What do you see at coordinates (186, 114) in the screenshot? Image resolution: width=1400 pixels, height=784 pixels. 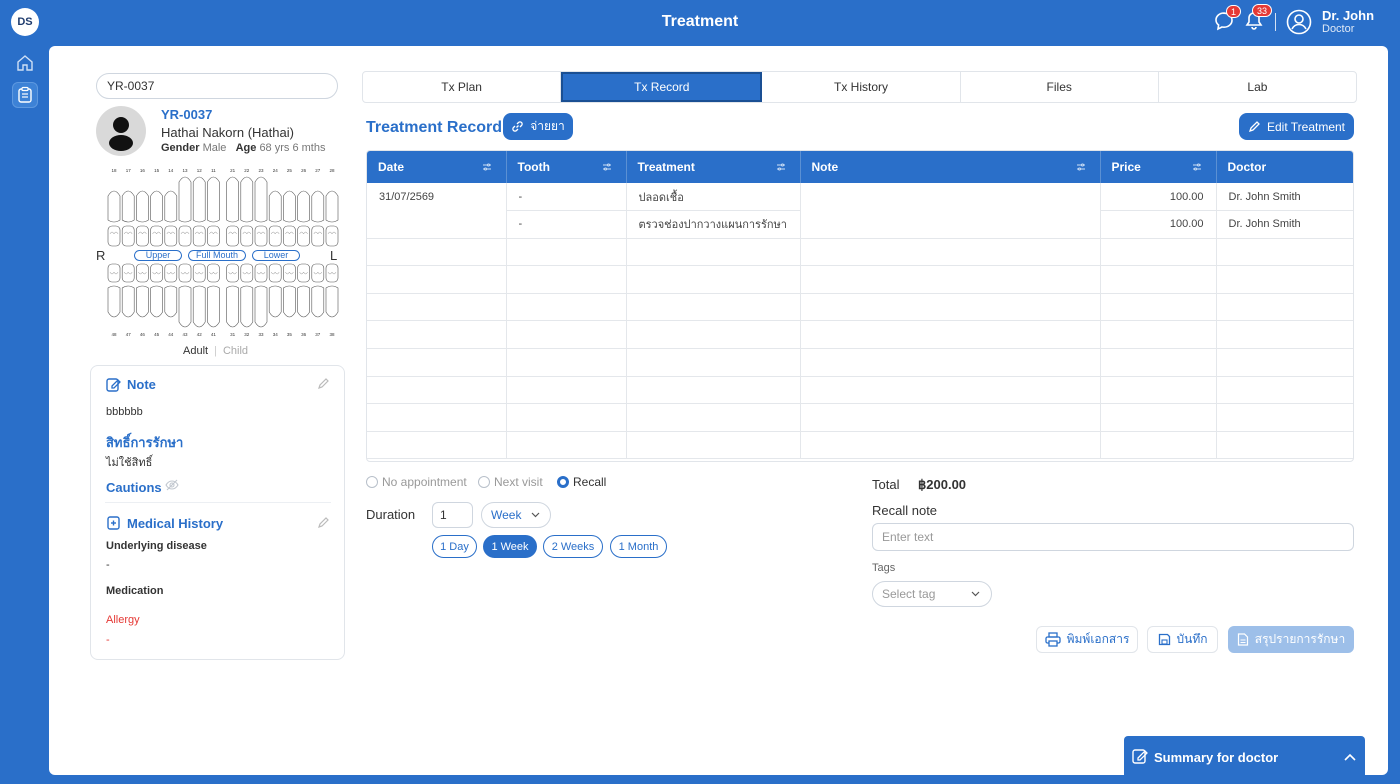 I see `patient-id: YR-0037` at bounding box center [186, 114].